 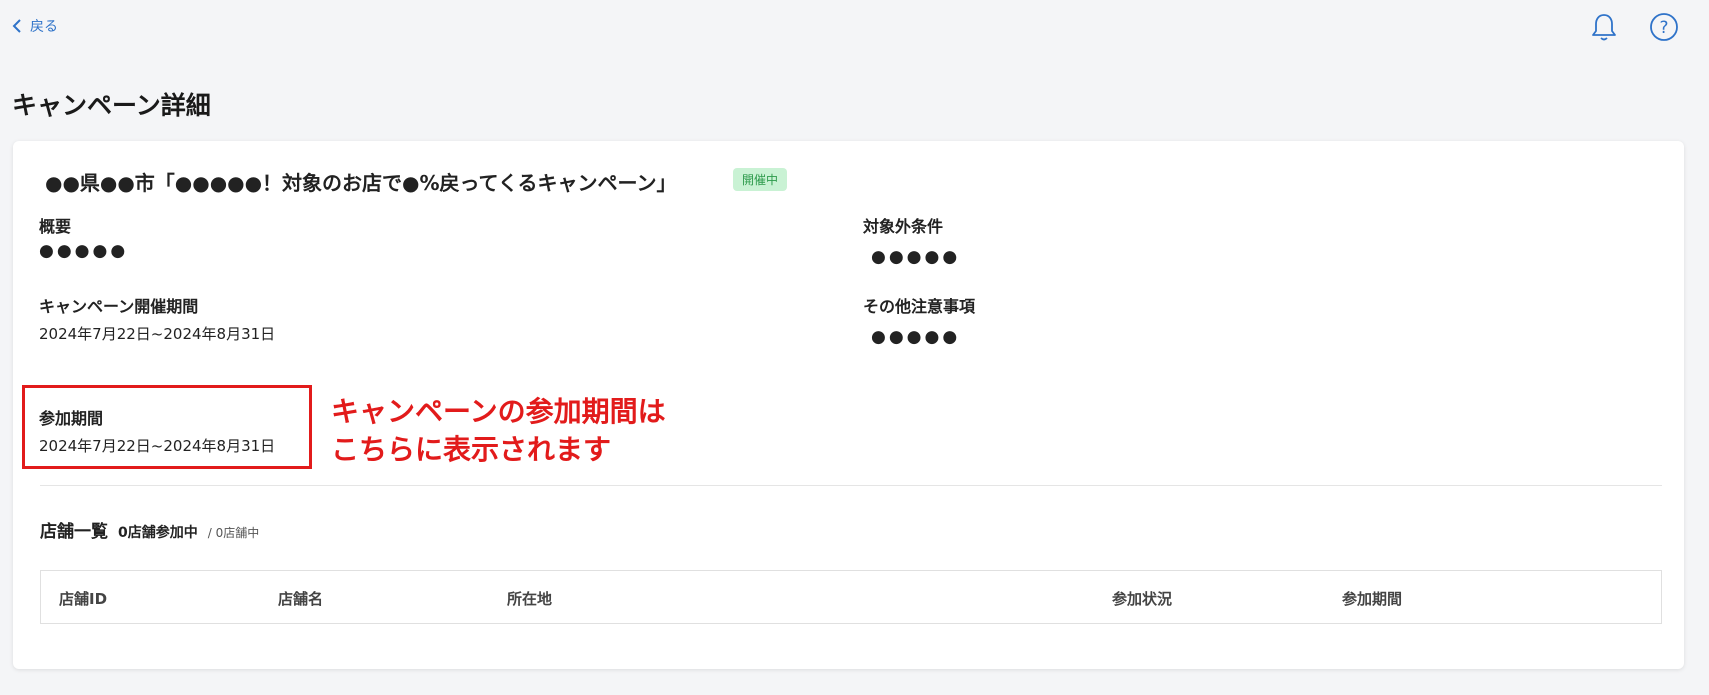 What do you see at coordinates (916, 337) in the screenshot?
I see `other-notes-value: ●●●●●` at bounding box center [916, 337].